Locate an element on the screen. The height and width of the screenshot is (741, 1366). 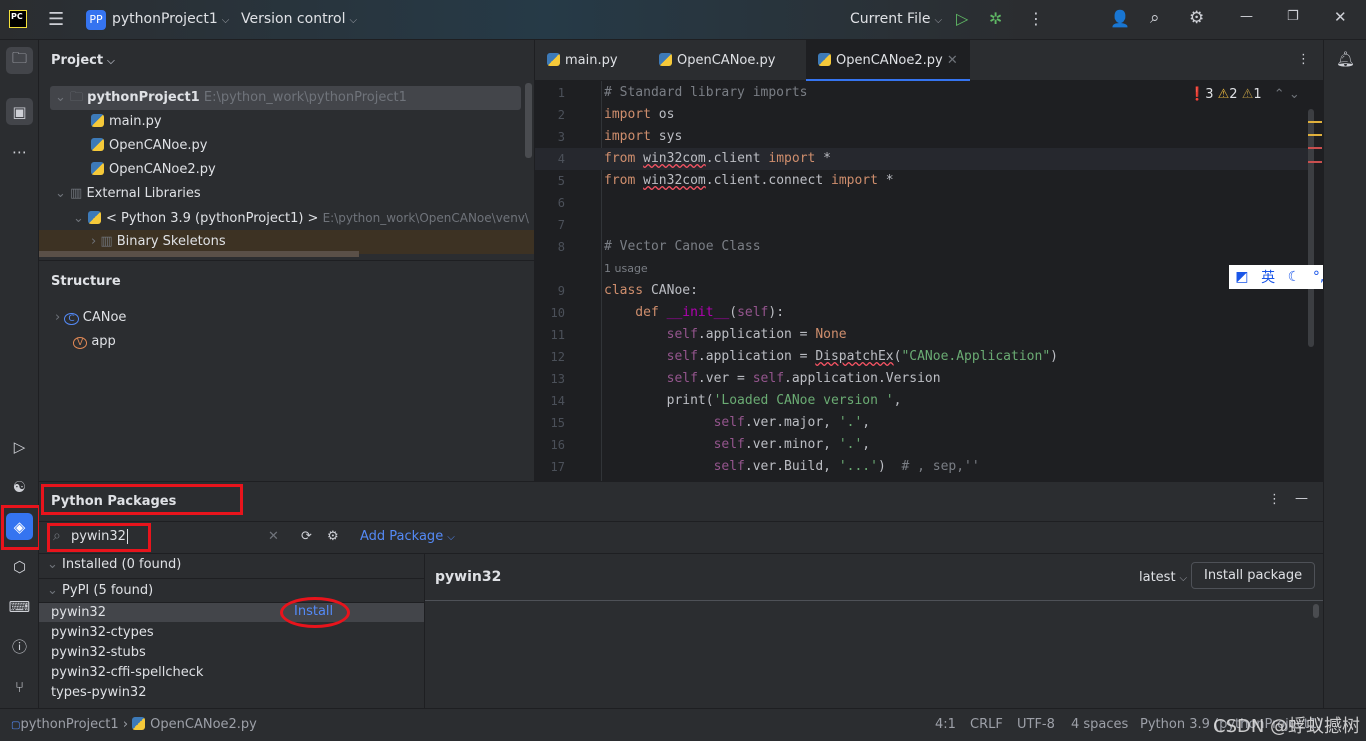
run-config-selector: Current File ⌵ is located at coordinates (896, 19).